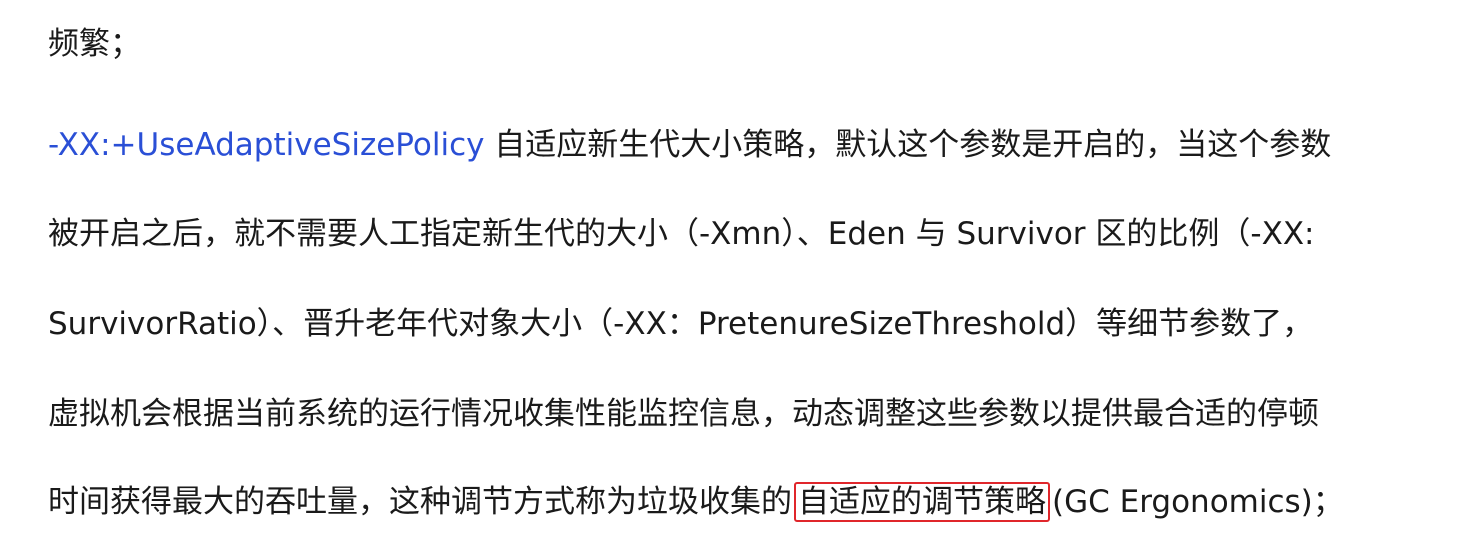  I want to click on jvm-parameter-name: -XX:+UseAdaptiveSizePolicy, so click(266, 145).